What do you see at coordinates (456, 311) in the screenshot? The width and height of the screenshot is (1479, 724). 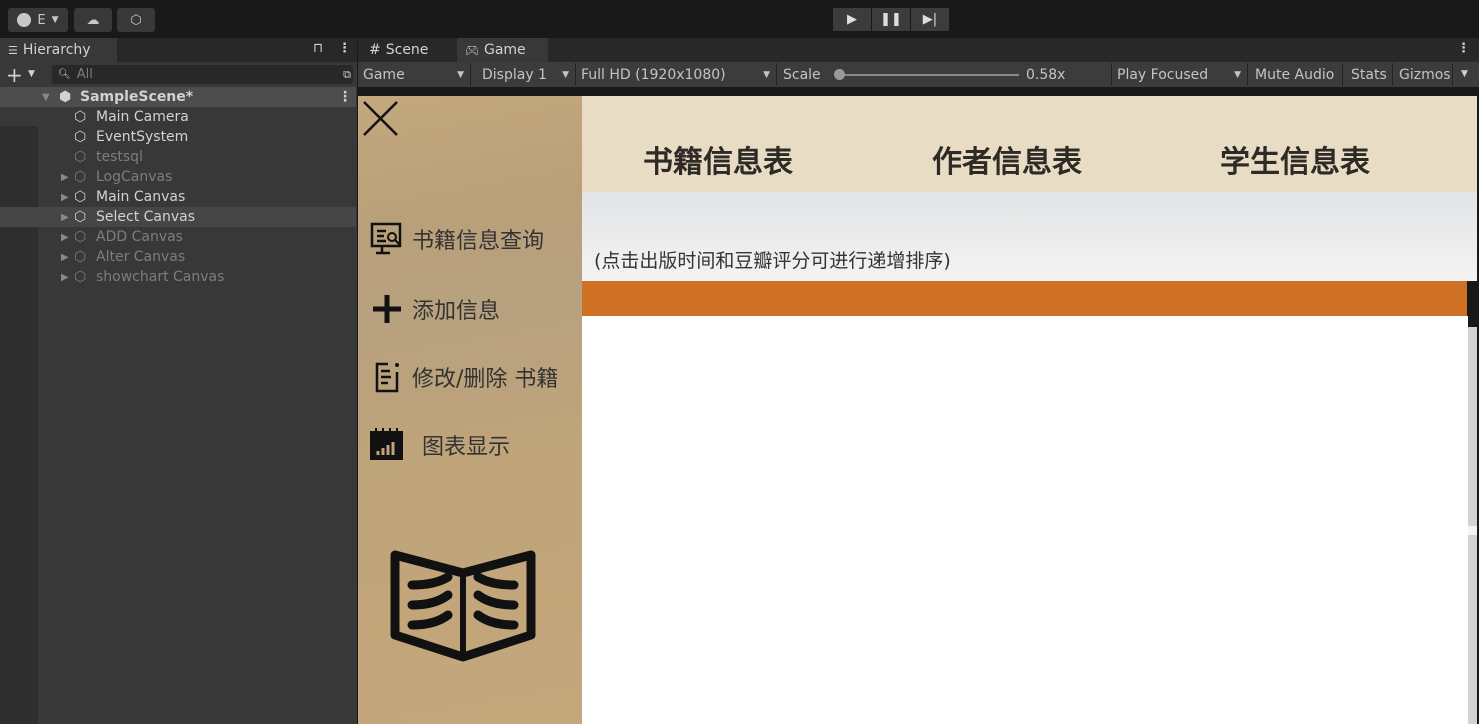 I see `menu-label: 添加信息` at bounding box center [456, 311].